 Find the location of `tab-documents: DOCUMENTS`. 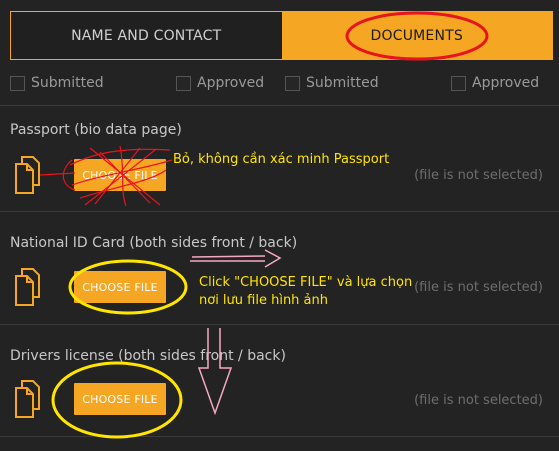

tab-documents: DOCUMENTS is located at coordinates (416, 35).